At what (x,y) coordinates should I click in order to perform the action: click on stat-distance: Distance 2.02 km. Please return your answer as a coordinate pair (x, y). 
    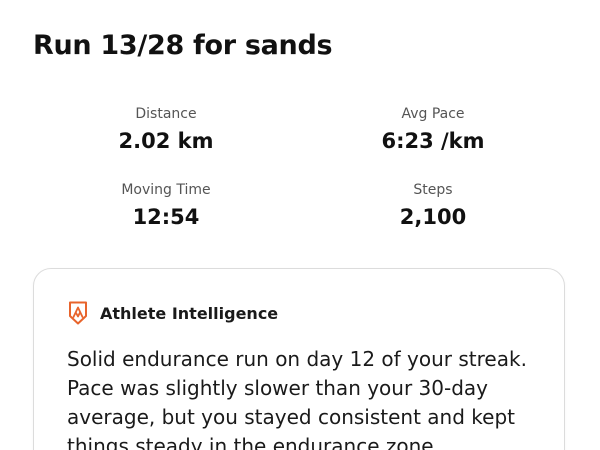
    Looking at the image, I should click on (166, 129).